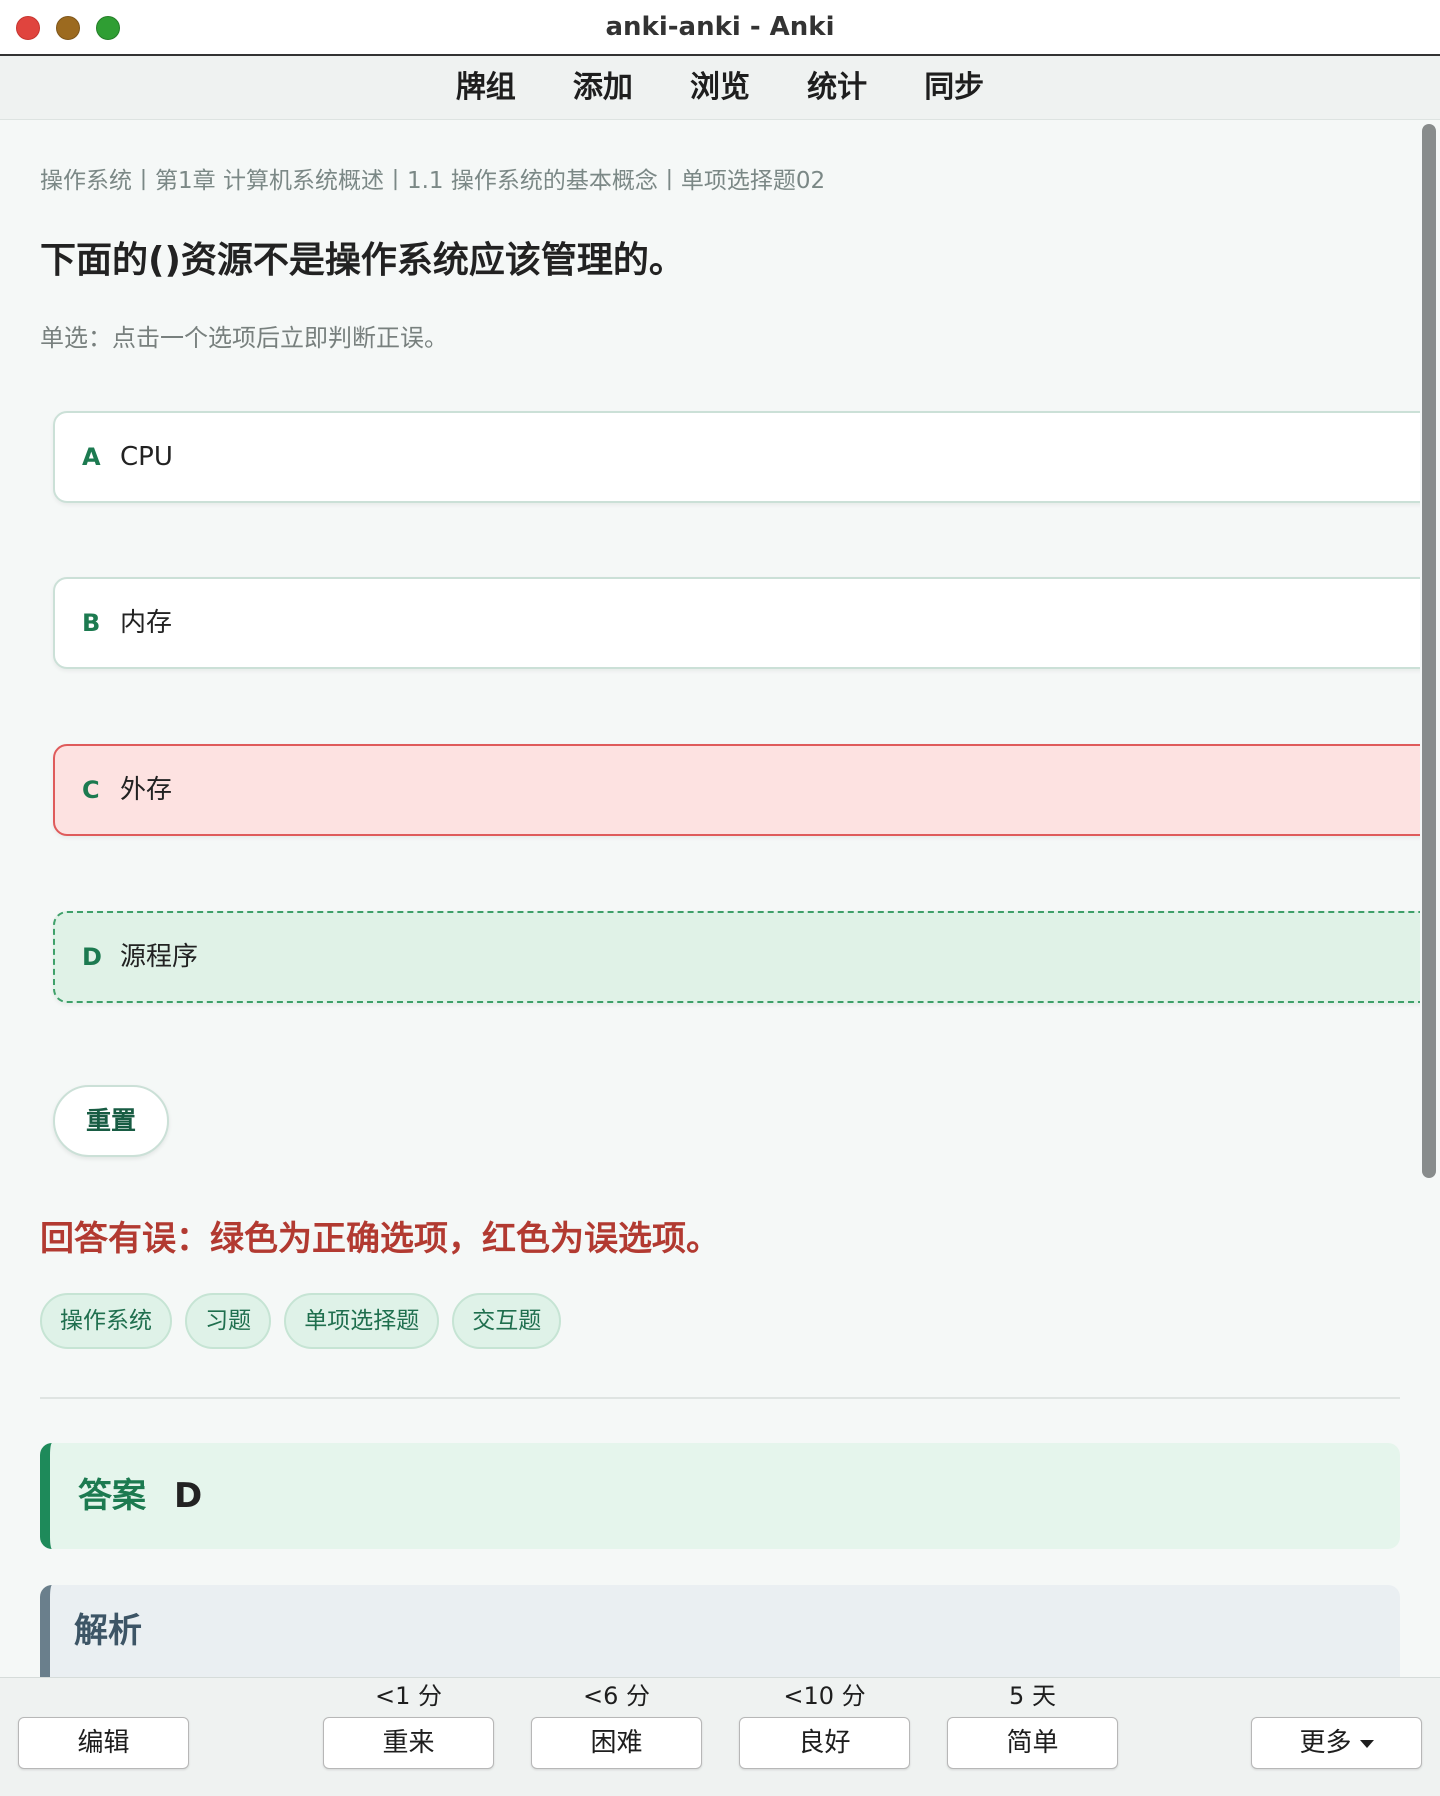  Describe the element at coordinates (244, 338) in the screenshot. I see `question-hint: 单选：点击一个选项后立即判断正误。` at that location.